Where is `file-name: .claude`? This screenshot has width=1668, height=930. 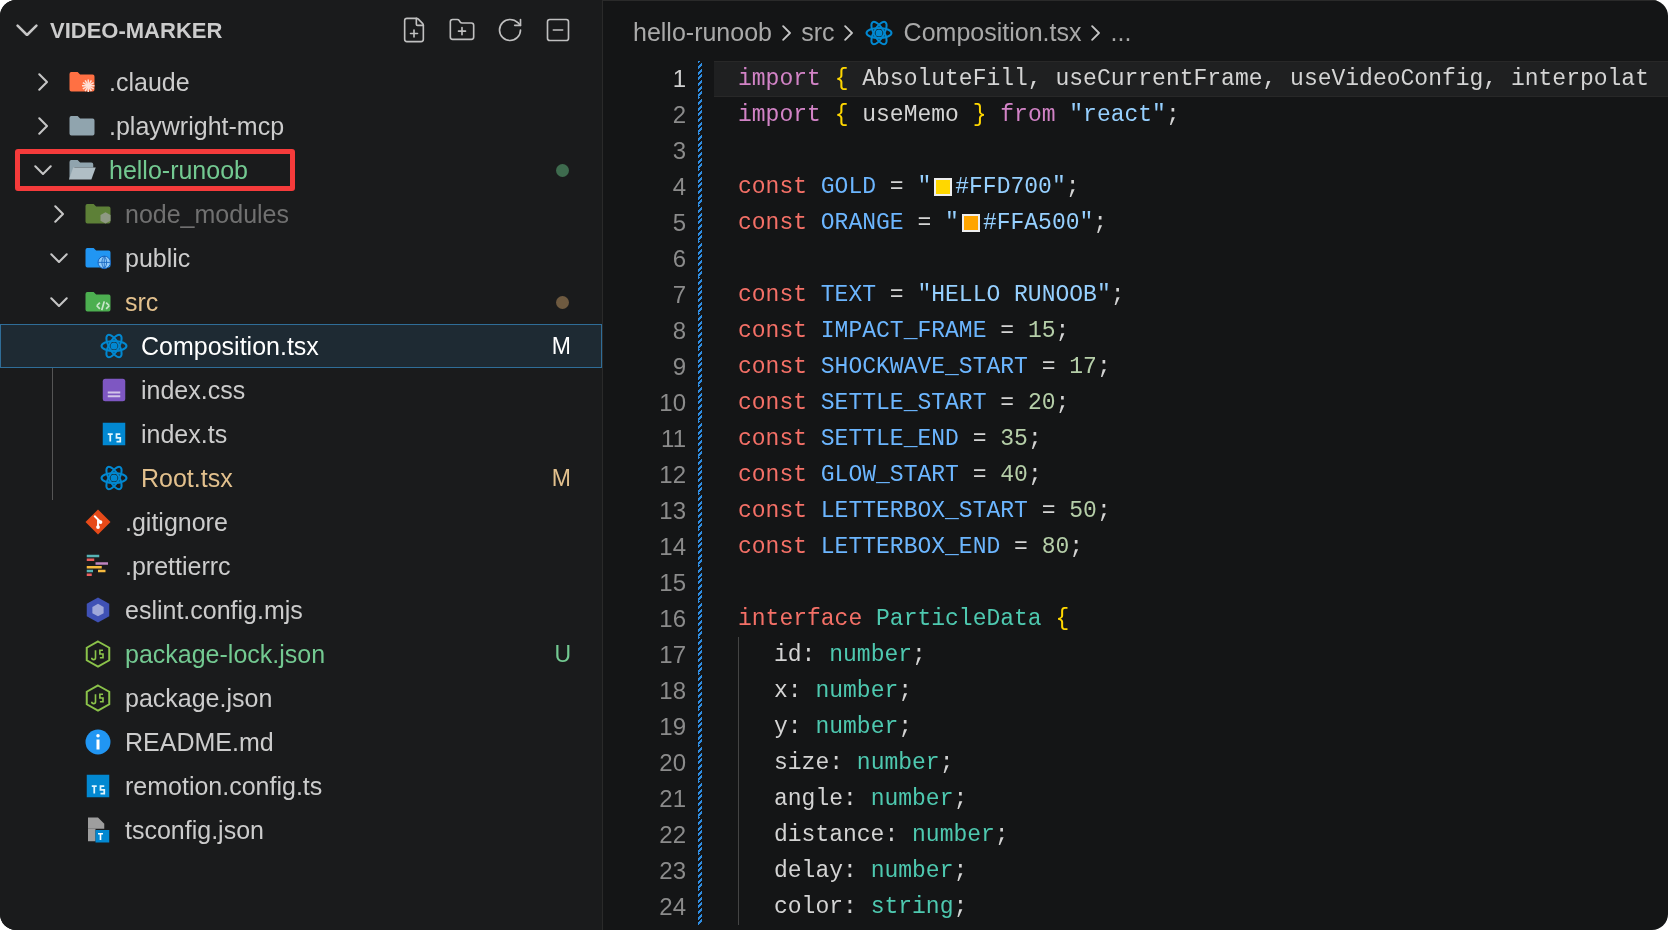 file-name: .claude is located at coordinates (149, 82).